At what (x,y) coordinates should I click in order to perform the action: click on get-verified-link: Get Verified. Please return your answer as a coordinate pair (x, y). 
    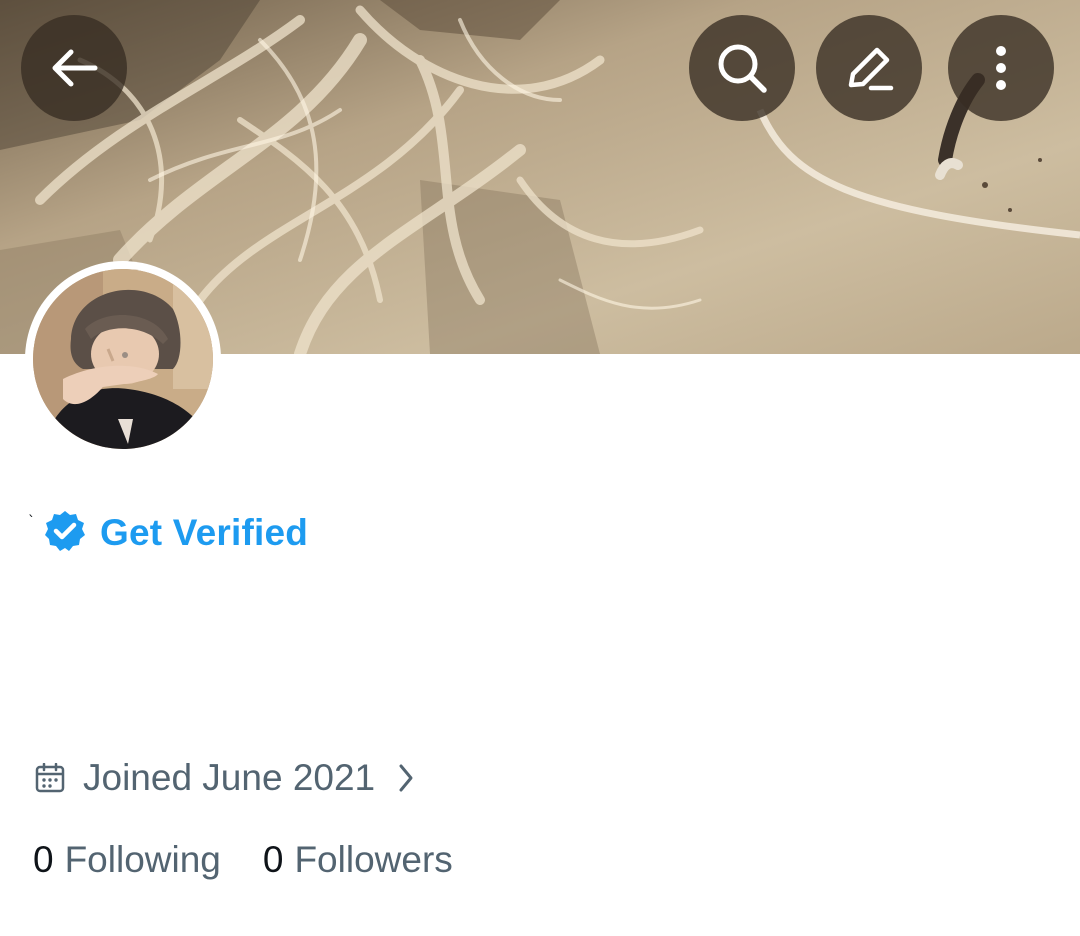
    Looking at the image, I should click on (204, 533).